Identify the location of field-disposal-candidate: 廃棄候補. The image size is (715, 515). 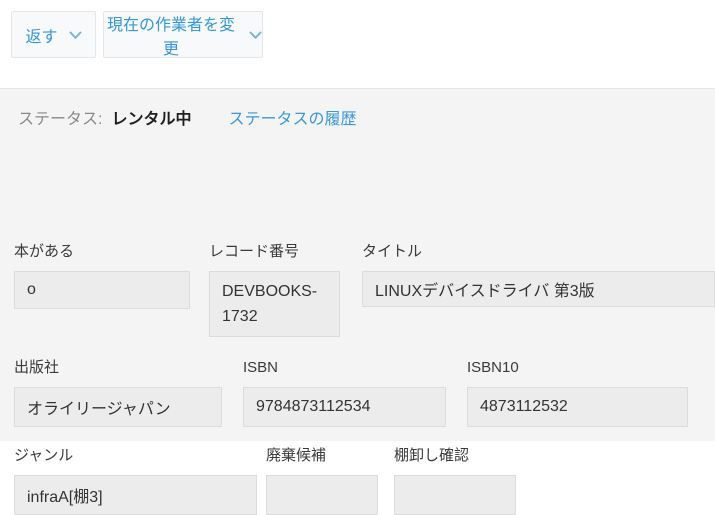
(322, 480).